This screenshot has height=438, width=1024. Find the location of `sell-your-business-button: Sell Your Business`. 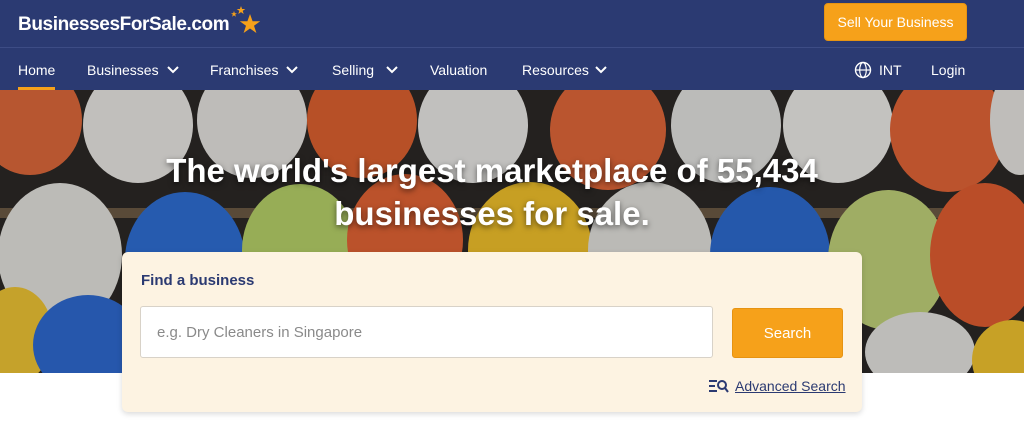

sell-your-business-button: Sell Your Business is located at coordinates (895, 22).